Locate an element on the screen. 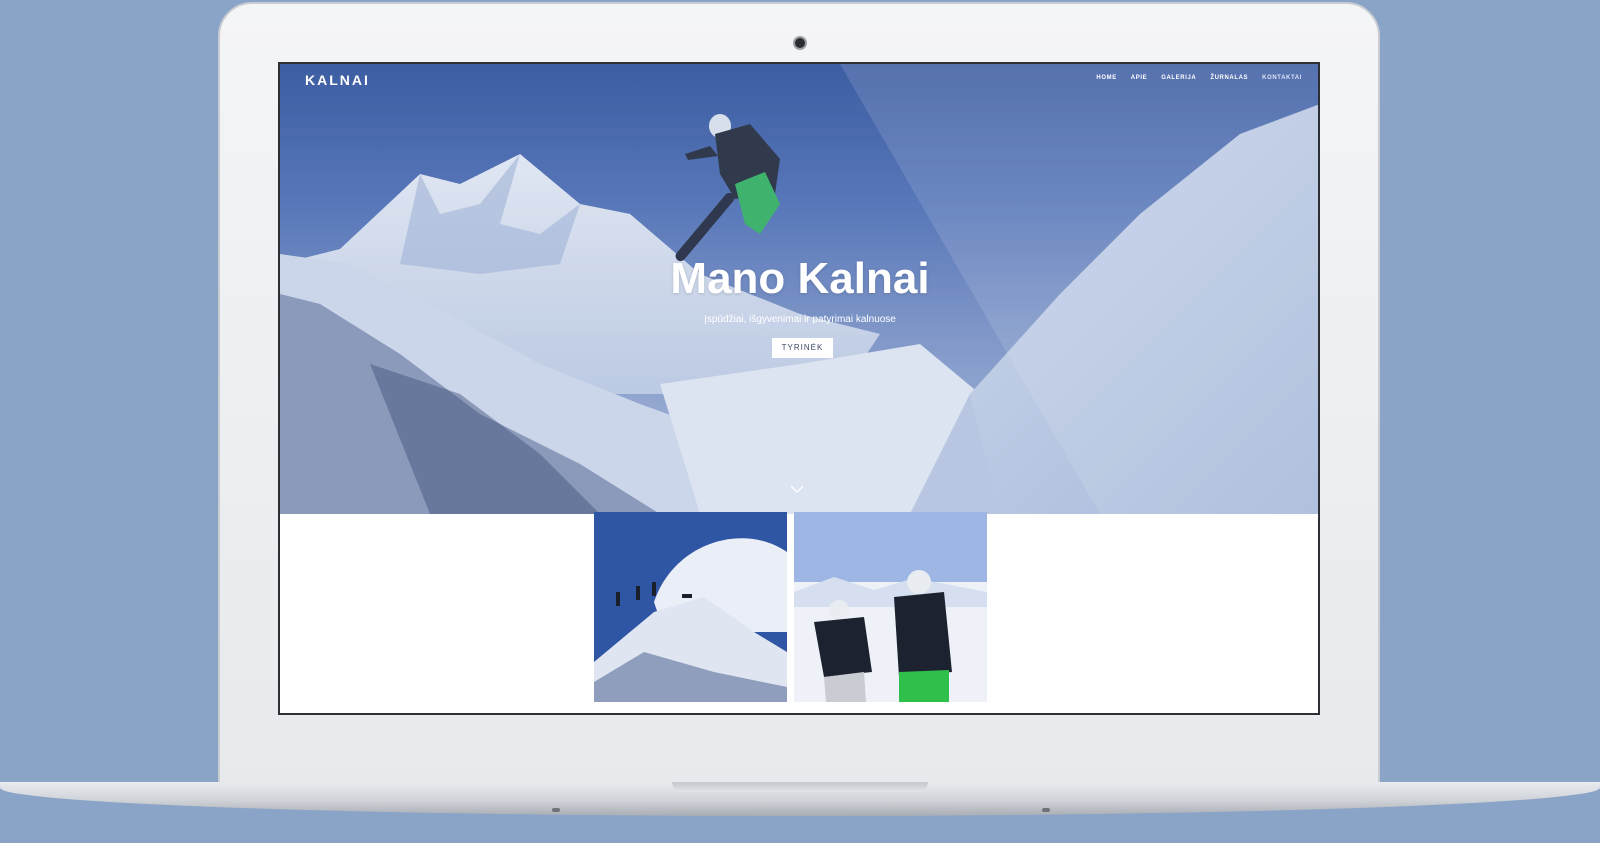 The image size is (1600, 843). gallery-image-snowboarders is located at coordinates (890, 607).